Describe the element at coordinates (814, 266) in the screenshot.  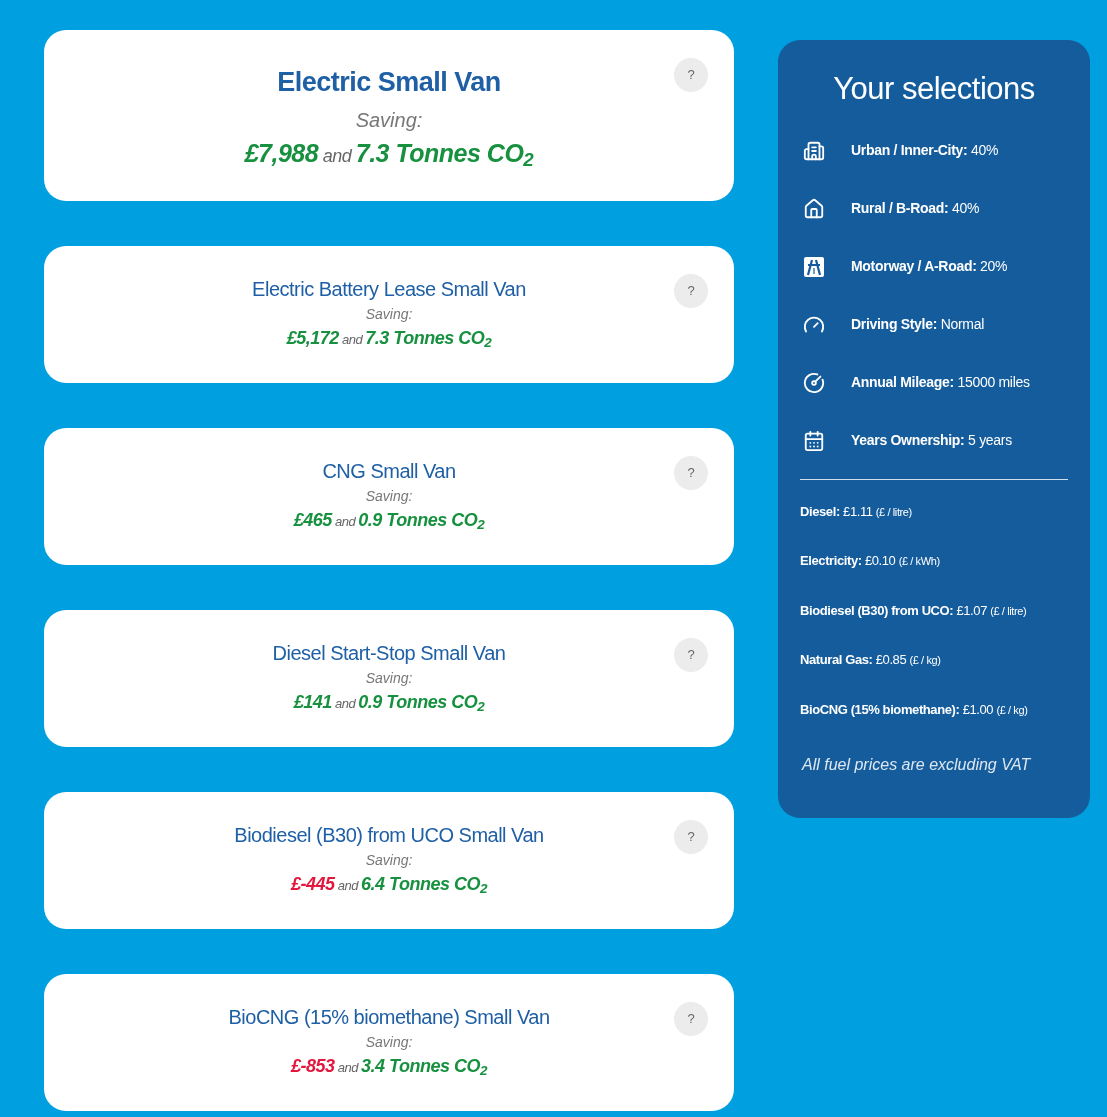
I see `motorway-icon` at that location.